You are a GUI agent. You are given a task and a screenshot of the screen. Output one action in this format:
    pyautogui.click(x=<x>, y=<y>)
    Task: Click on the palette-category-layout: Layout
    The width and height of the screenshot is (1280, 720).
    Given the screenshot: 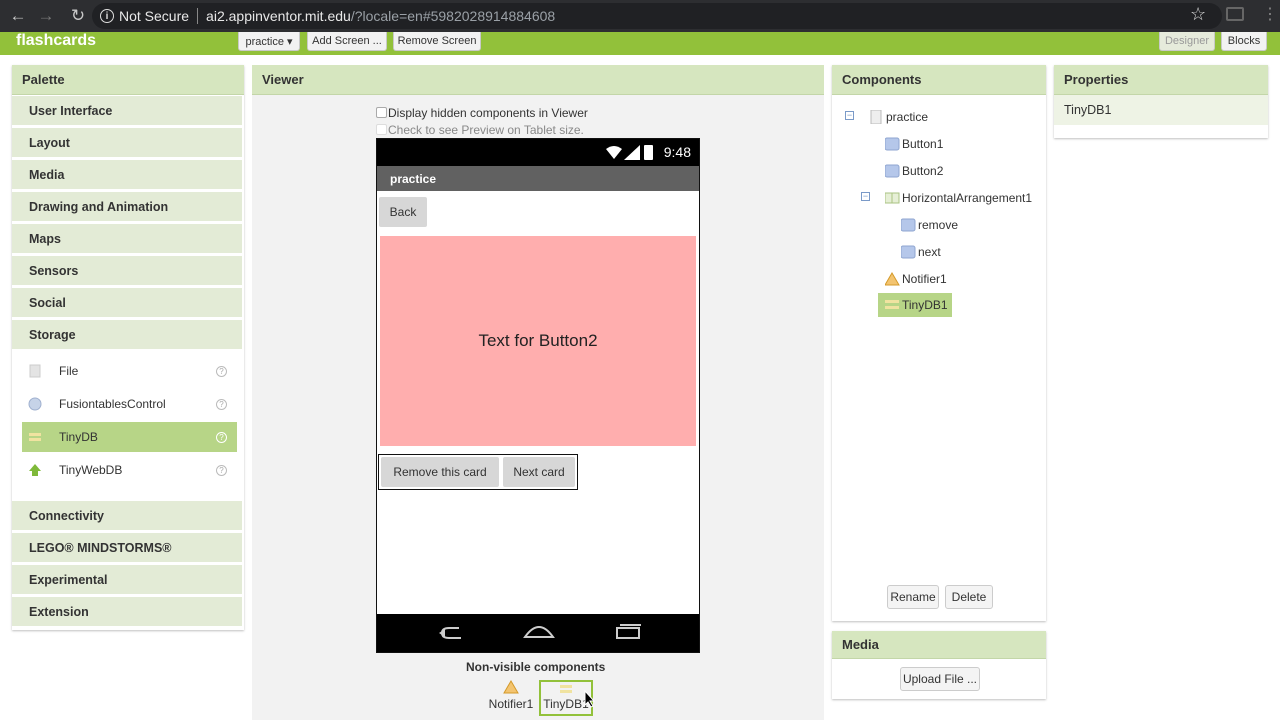 What is the action you would take?
    pyautogui.click(x=127, y=143)
    